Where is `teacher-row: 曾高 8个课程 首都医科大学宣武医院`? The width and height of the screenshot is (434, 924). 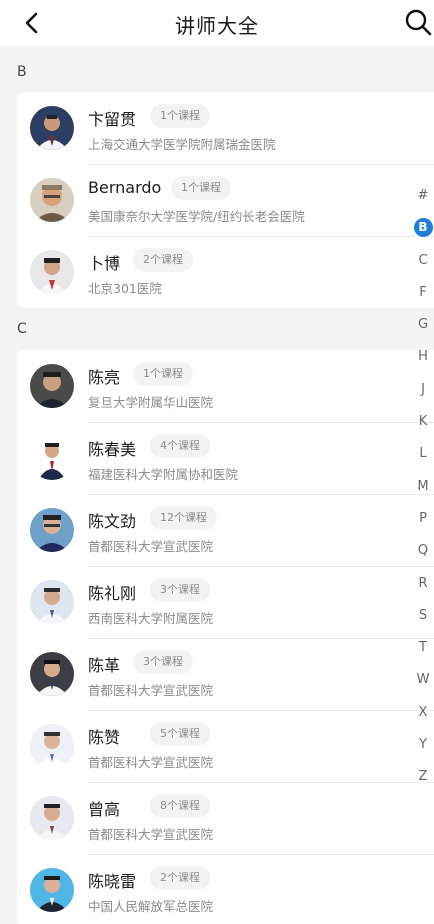 teacher-row: 曾高 8个课程 首都医科大学宣武医院 is located at coordinates (225, 818).